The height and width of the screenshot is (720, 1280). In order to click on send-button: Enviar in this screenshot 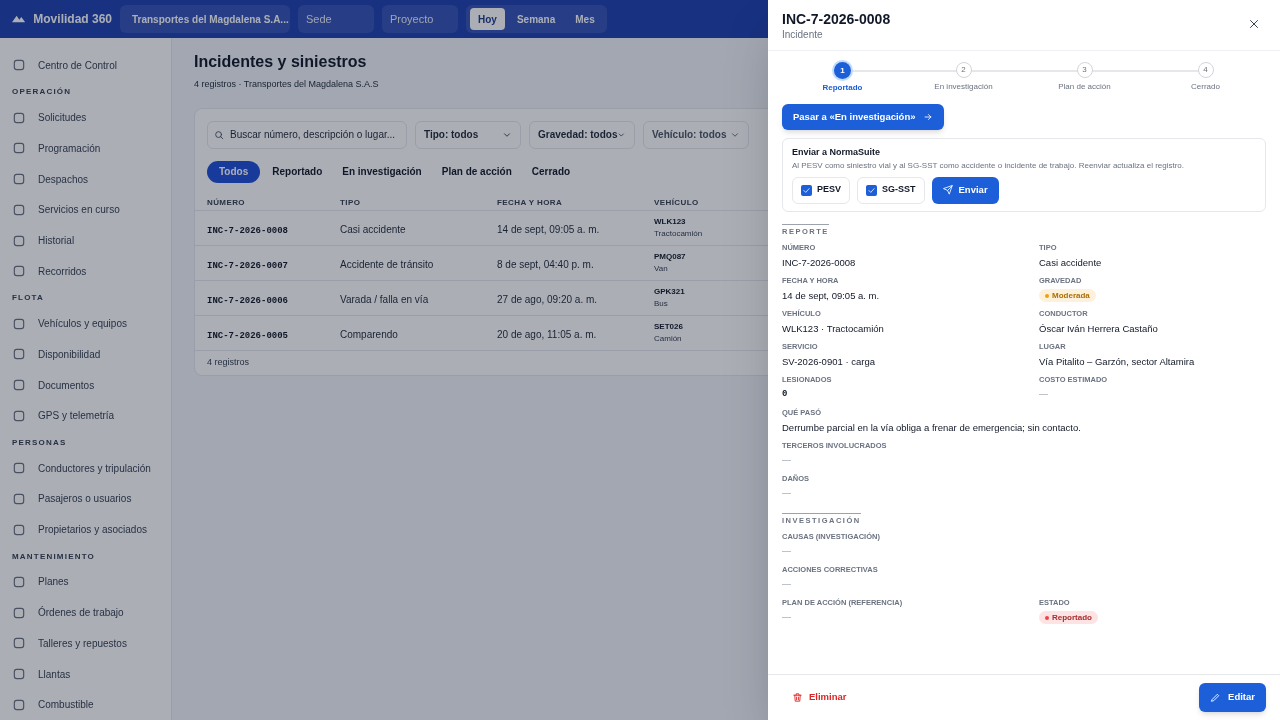, I will do `click(965, 190)`.